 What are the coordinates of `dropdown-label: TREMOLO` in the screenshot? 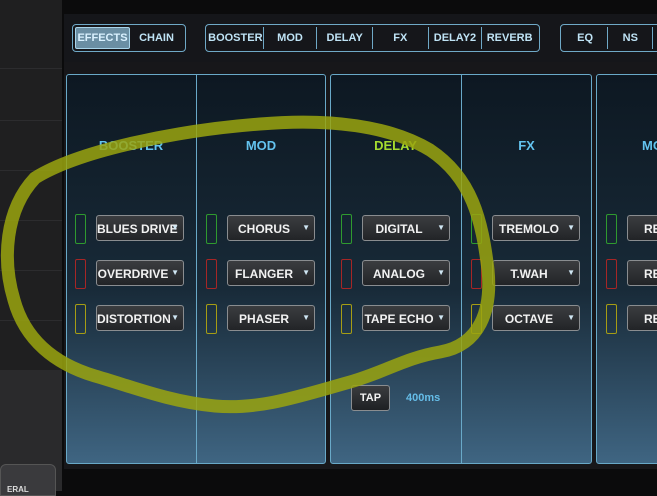 It's located at (529, 229).